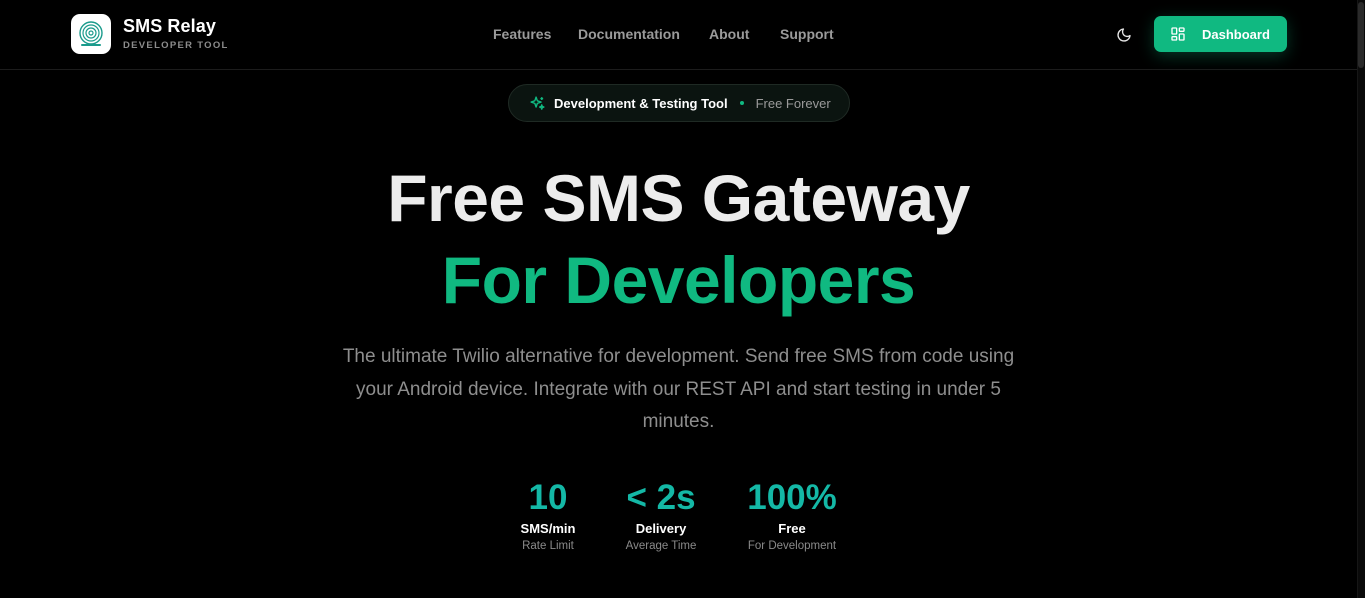 The height and width of the screenshot is (598, 1365). I want to click on stat-free: 100% Free For Development, so click(792, 515).